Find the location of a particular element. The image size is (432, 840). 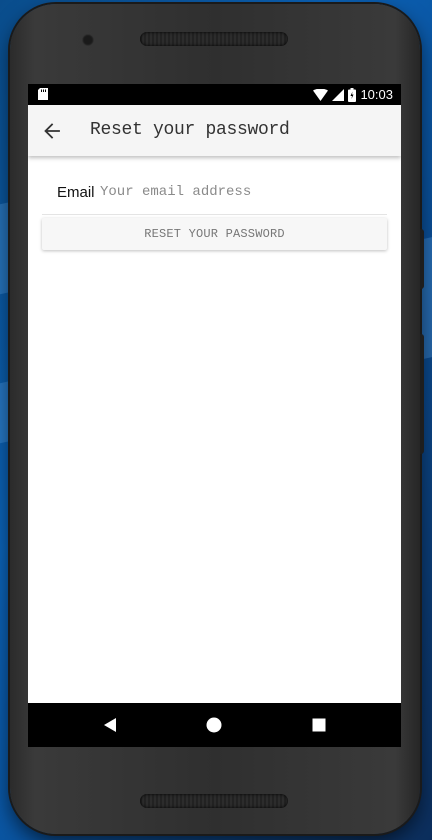

signal-icon is located at coordinates (338, 94).